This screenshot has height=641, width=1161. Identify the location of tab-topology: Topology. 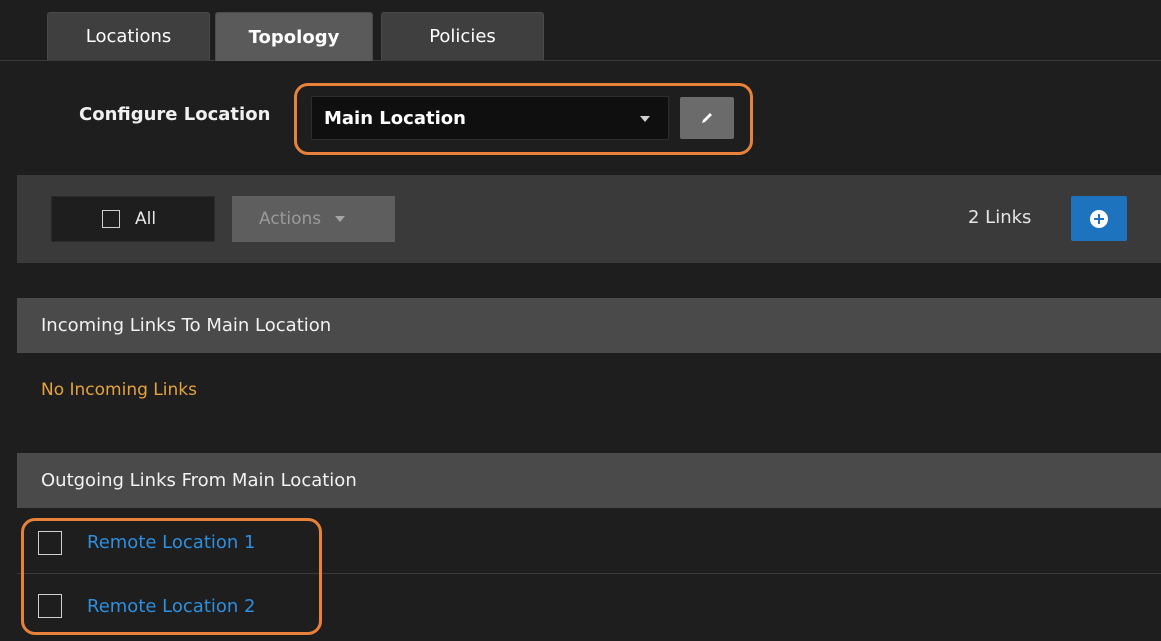
(294, 36).